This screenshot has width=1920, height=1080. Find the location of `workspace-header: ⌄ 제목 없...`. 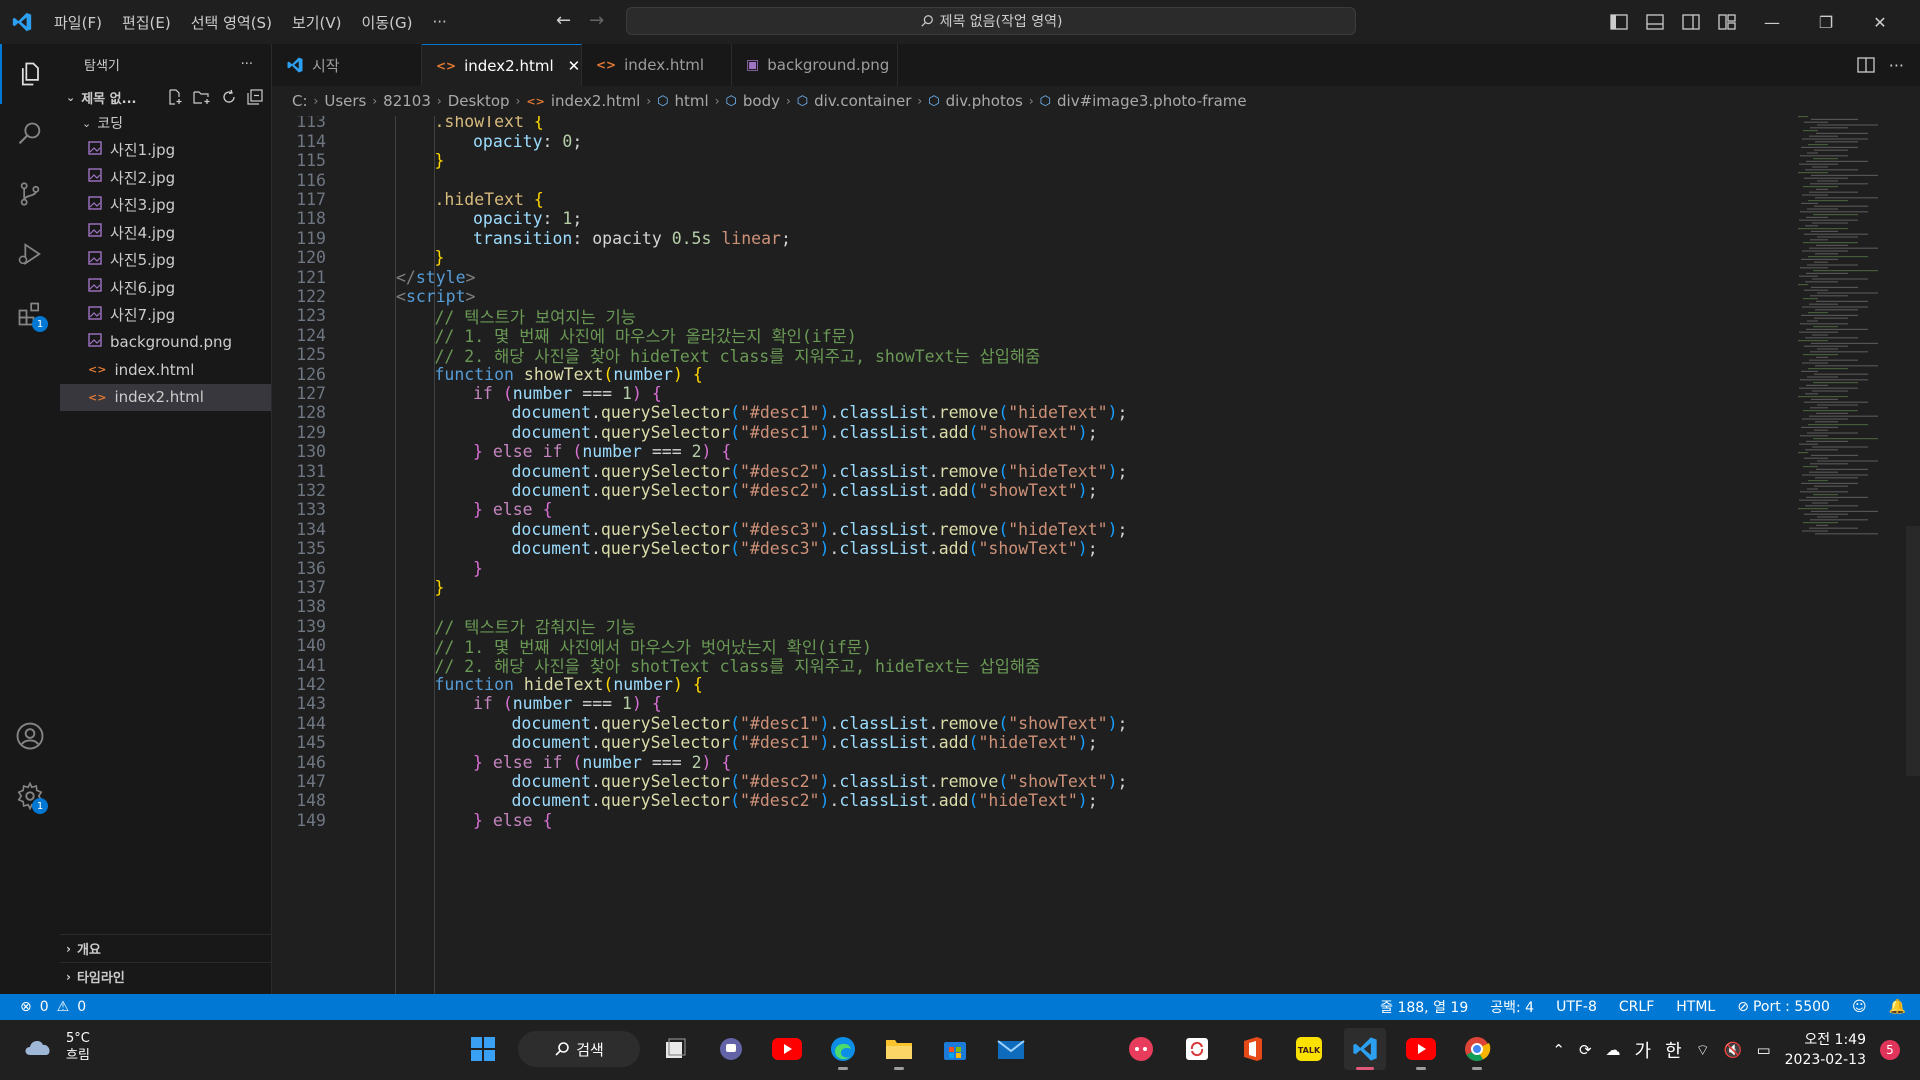

workspace-header: ⌄ 제목 없... is located at coordinates (165, 97).